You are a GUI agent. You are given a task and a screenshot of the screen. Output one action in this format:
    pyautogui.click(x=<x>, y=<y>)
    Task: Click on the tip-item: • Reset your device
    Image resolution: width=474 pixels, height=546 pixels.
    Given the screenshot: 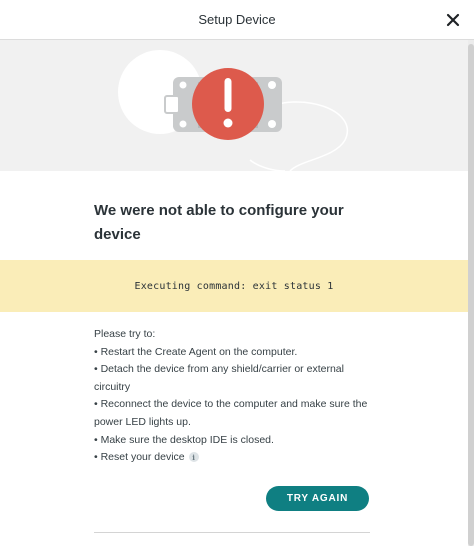 What is the action you would take?
    pyautogui.click(x=139, y=457)
    